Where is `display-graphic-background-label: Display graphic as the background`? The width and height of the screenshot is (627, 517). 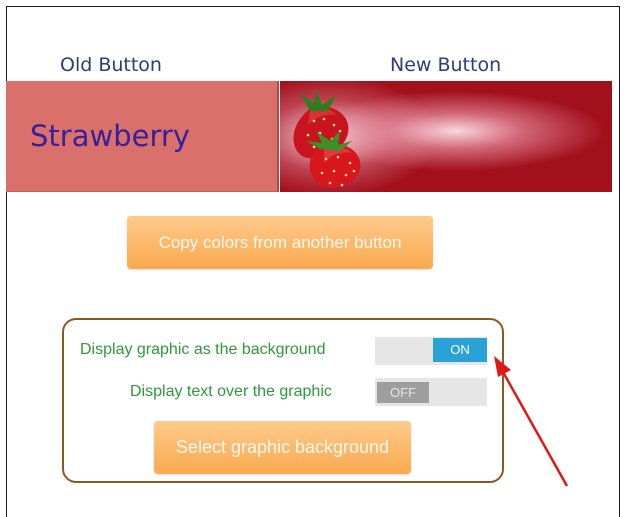 display-graphic-background-label: Display graphic as the background is located at coordinates (203, 349).